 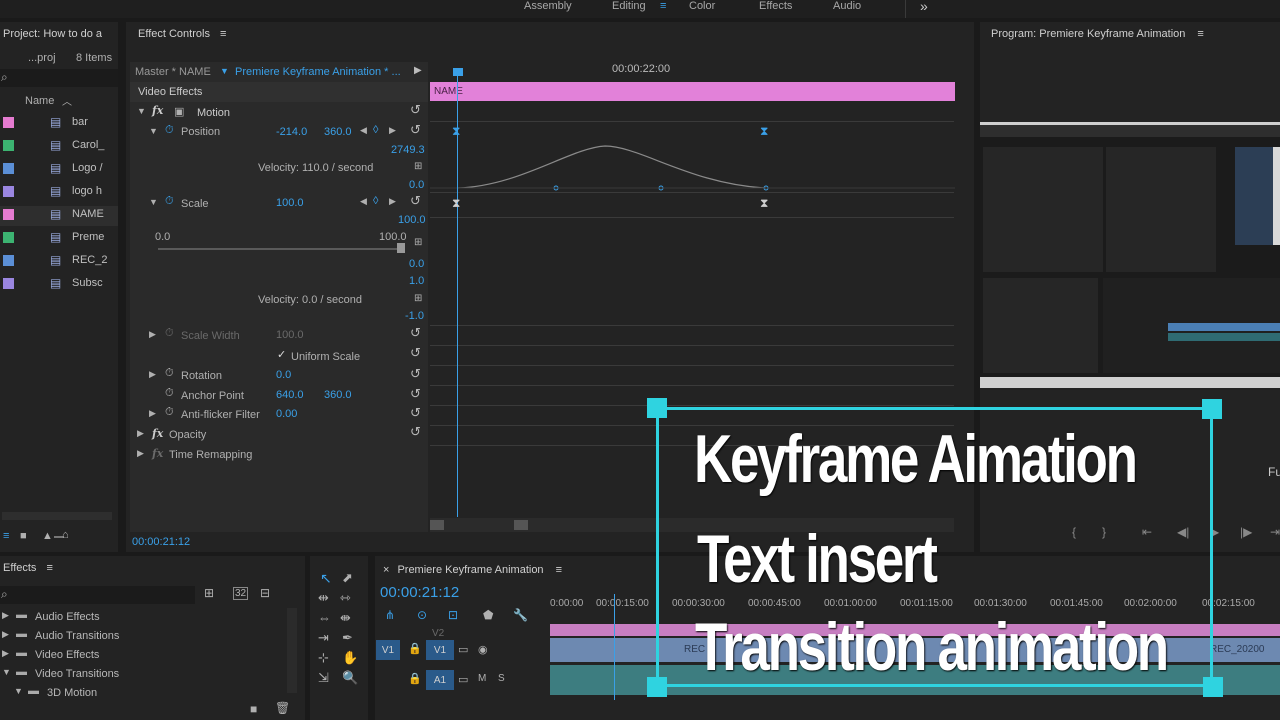 What do you see at coordinates (702, 8) in the screenshot?
I see `workspace-tab-color: Color` at bounding box center [702, 8].